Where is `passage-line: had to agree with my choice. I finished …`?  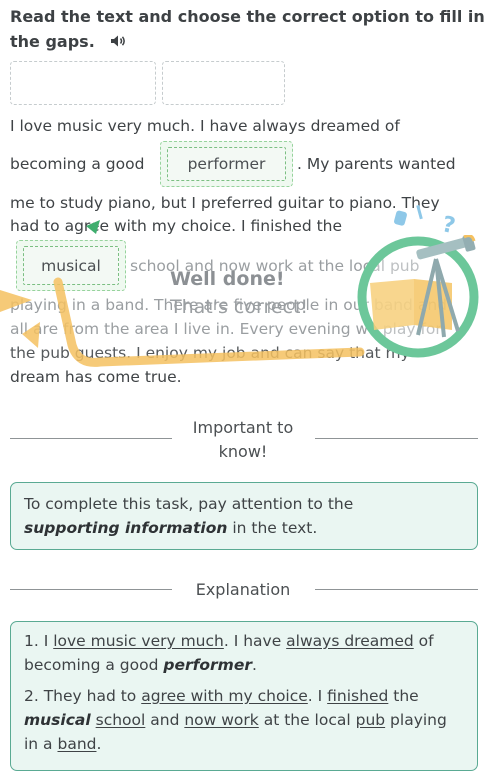
passage-line: had to agree with my choice. I finished … is located at coordinates (176, 226).